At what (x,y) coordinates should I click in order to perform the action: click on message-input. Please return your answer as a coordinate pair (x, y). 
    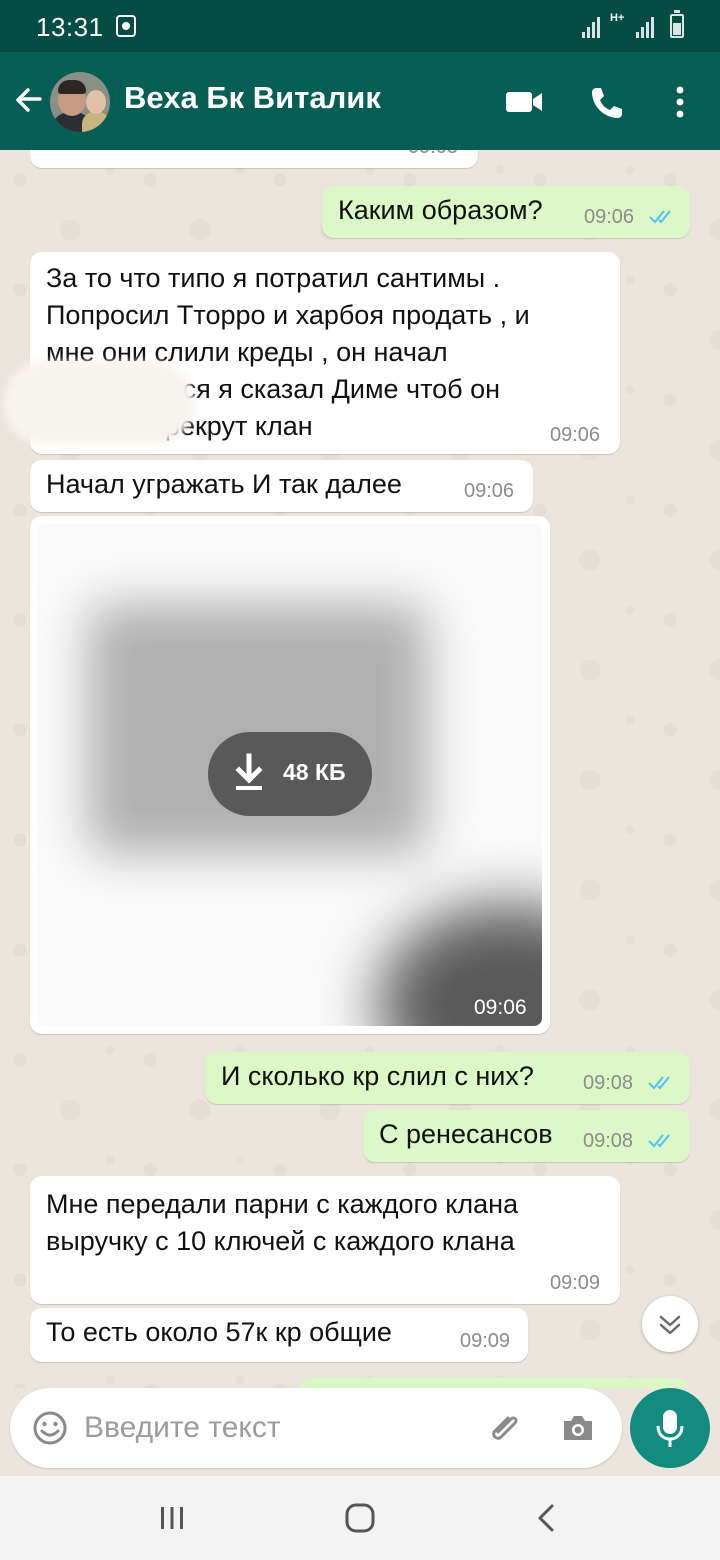
    Looking at the image, I should click on (274, 1428).